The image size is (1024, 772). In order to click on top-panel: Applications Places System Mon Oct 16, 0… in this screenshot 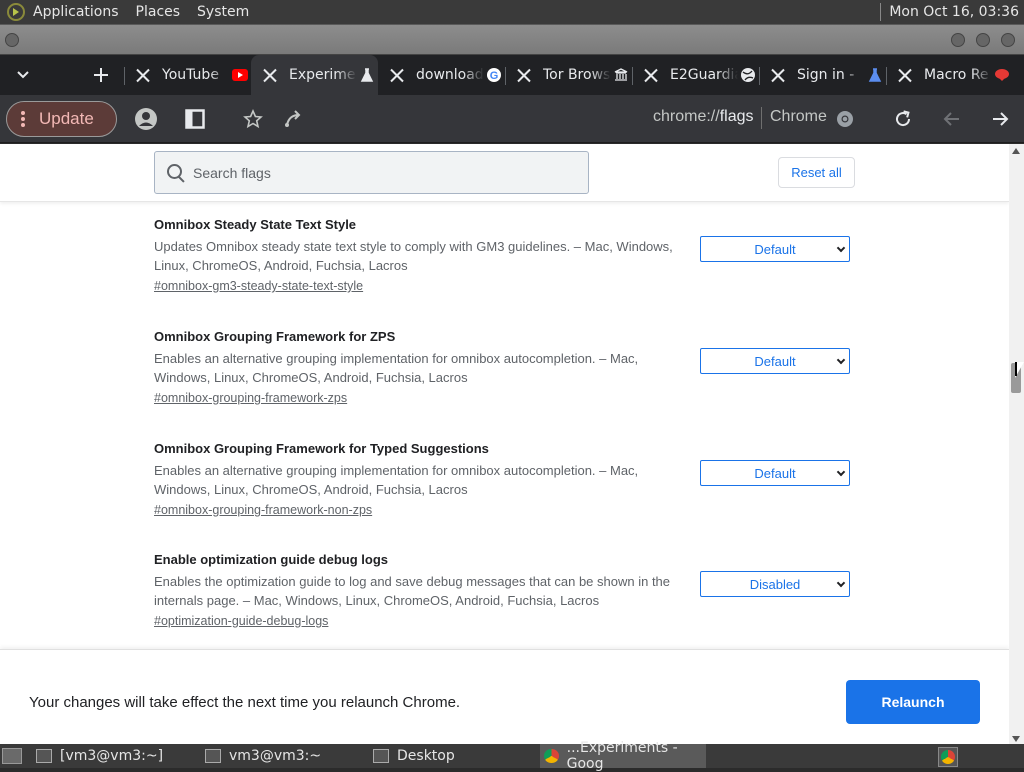, I will do `click(512, 12)`.